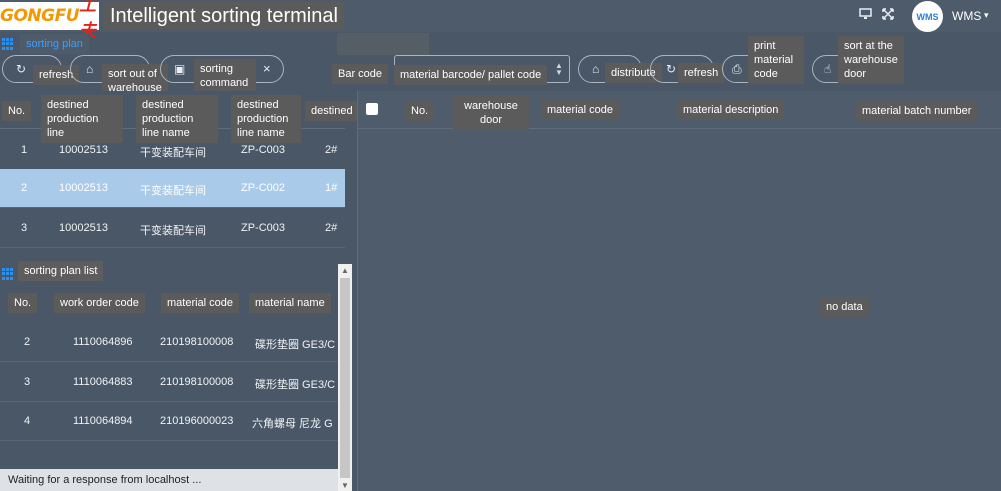 Image resolution: width=1001 pixels, height=491 pixels. What do you see at coordinates (24, 150) in the screenshot?
I see `cell-no: 1` at bounding box center [24, 150].